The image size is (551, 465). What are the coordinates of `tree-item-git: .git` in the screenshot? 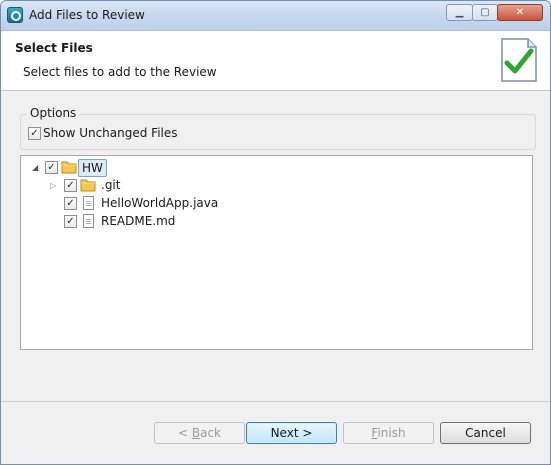 It's located at (110, 185).